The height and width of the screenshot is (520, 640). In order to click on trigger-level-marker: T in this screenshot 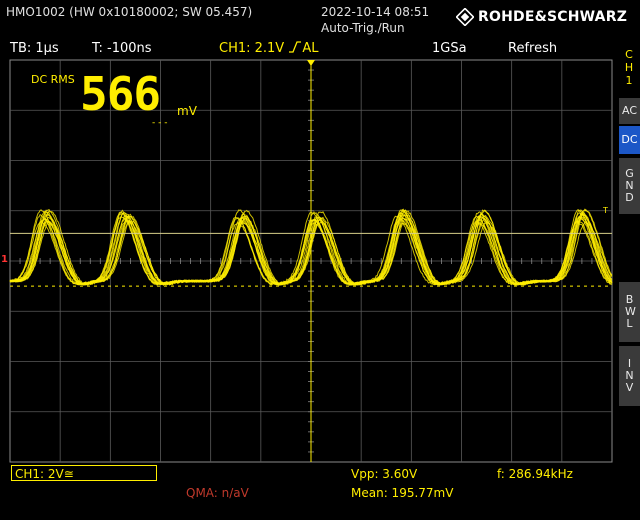, I will do `click(605, 210)`.